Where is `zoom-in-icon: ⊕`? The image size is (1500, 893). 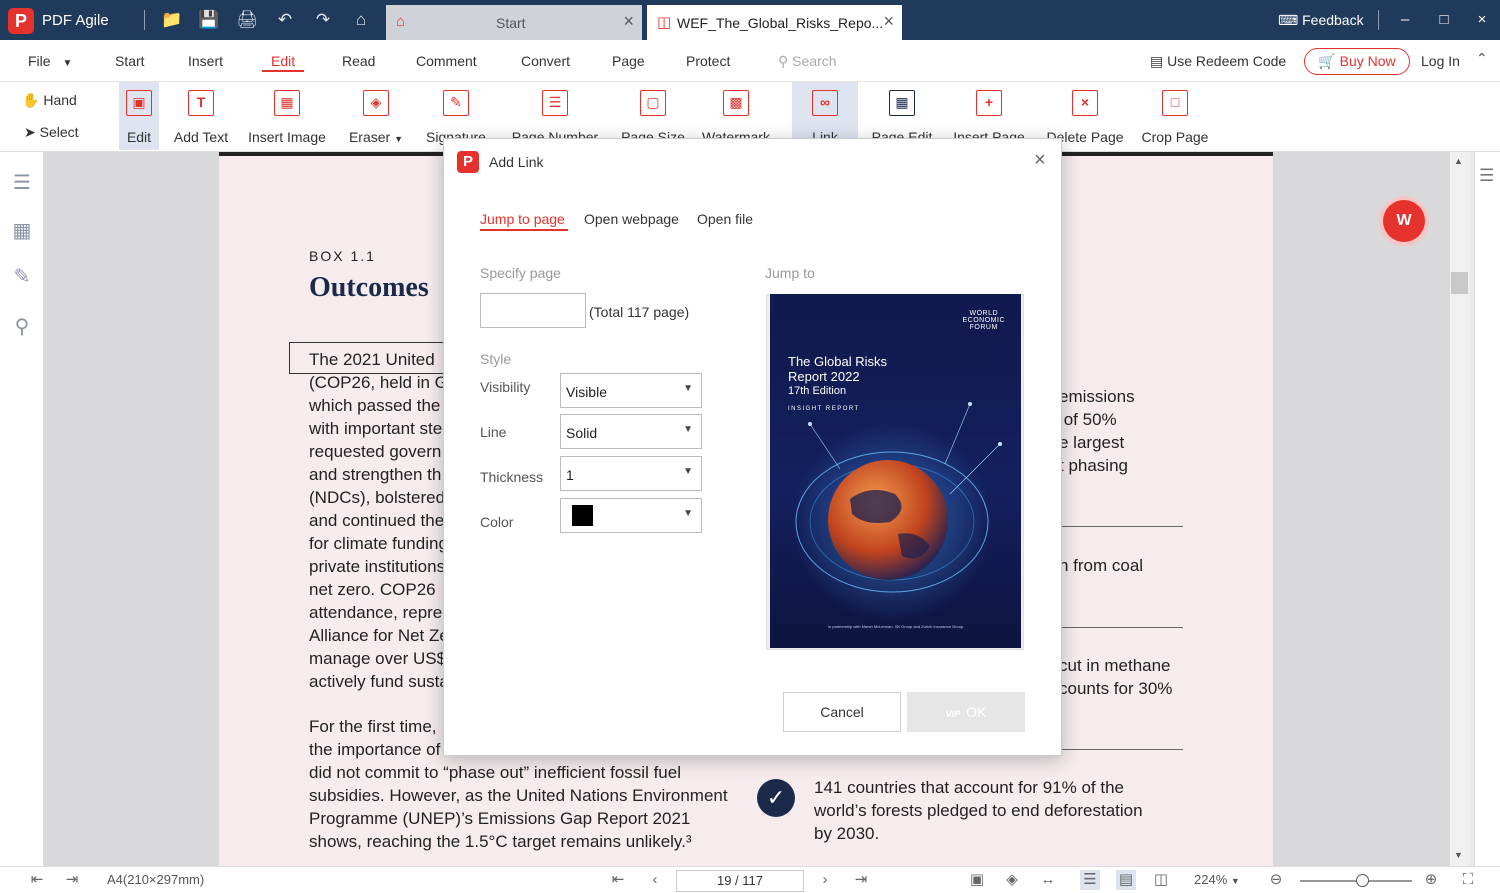
zoom-in-icon: ⊕ is located at coordinates (1431, 880).